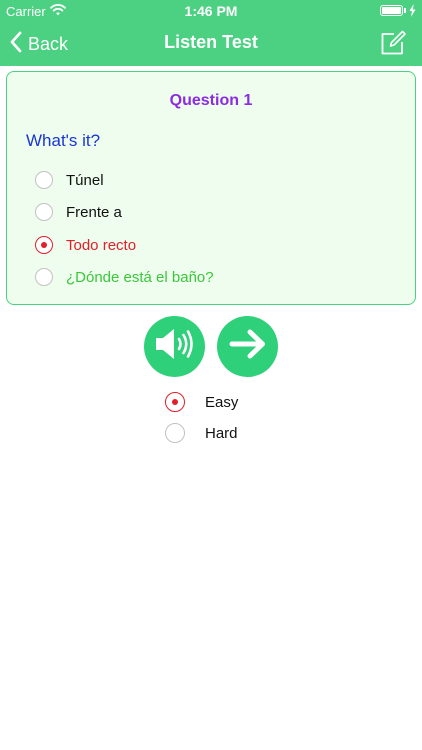  I want to click on answer-option-4: ¿Dónde está el baño?, so click(124, 277).